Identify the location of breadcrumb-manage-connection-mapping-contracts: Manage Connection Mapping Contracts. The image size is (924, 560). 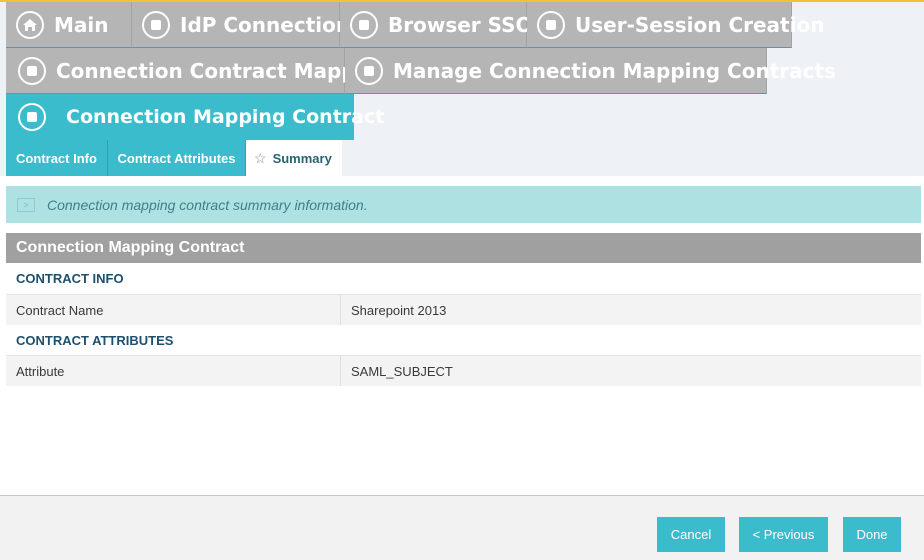
(590, 71).